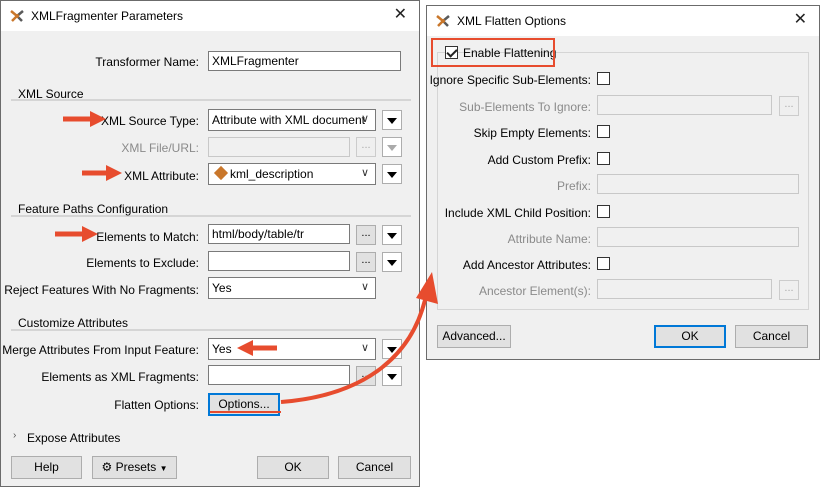 This screenshot has width=820, height=487. What do you see at coordinates (221, 173) in the screenshot?
I see `attribute-tag-icon` at bounding box center [221, 173].